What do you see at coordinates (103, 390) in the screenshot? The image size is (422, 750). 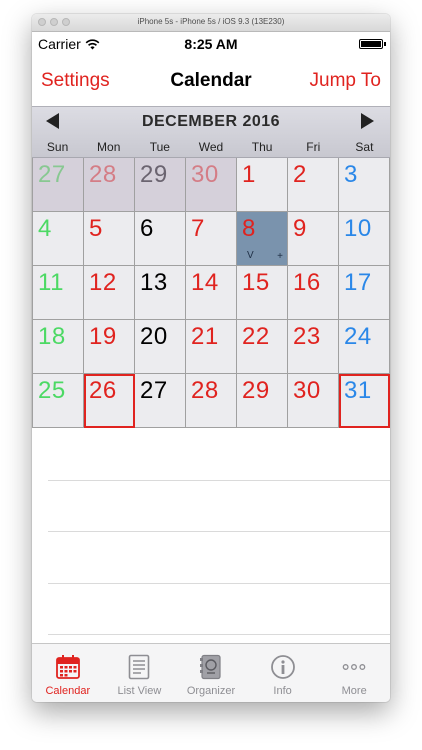 I see `day-number: 26` at bounding box center [103, 390].